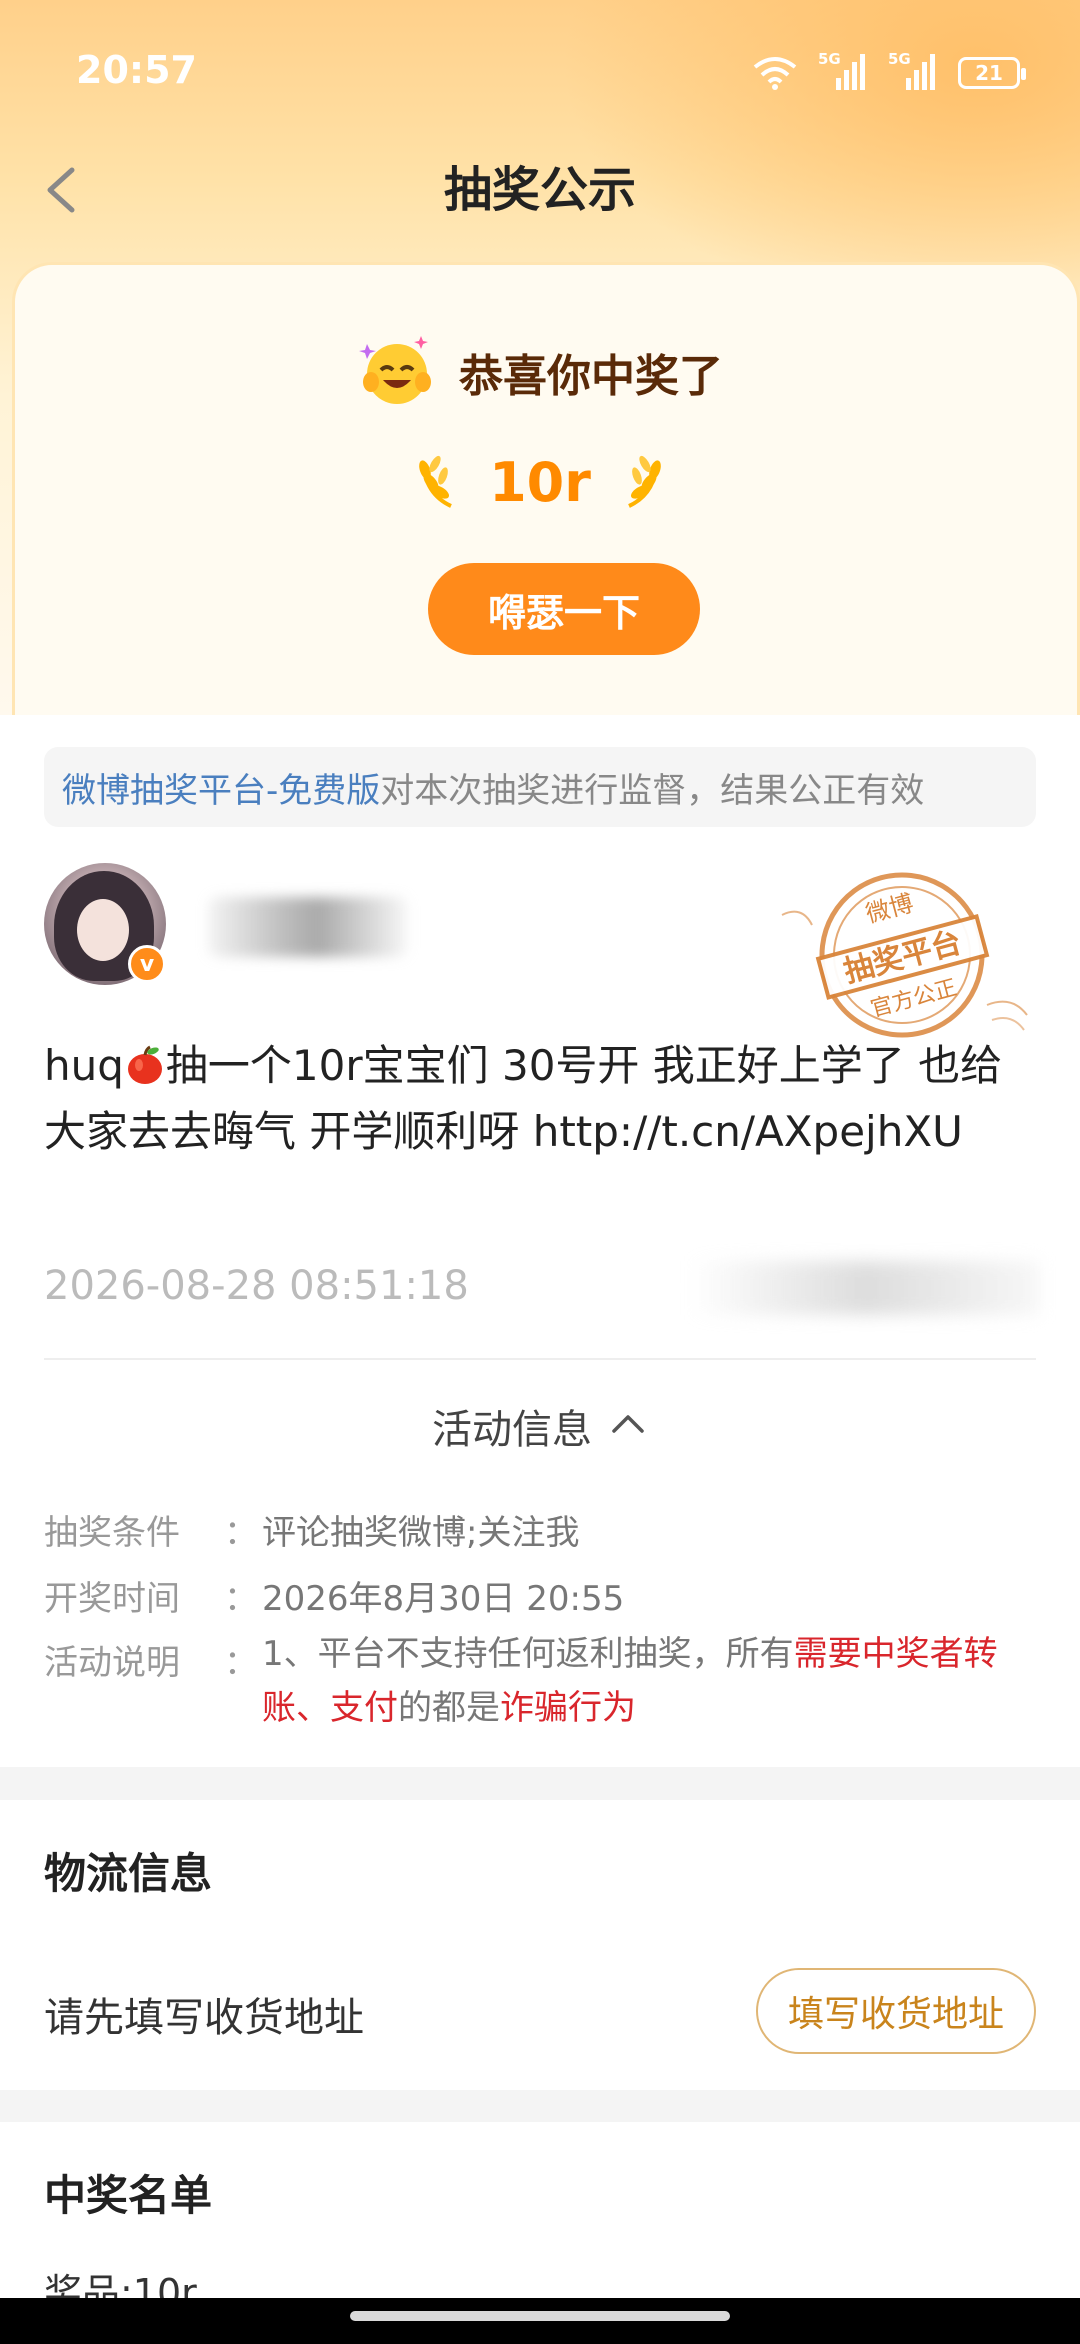 Image resolution: width=1080 pixels, height=2344 pixels. I want to click on logistics-section: 物流信息 请先填写收货地址 填写收货地址, so click(540, 1945).